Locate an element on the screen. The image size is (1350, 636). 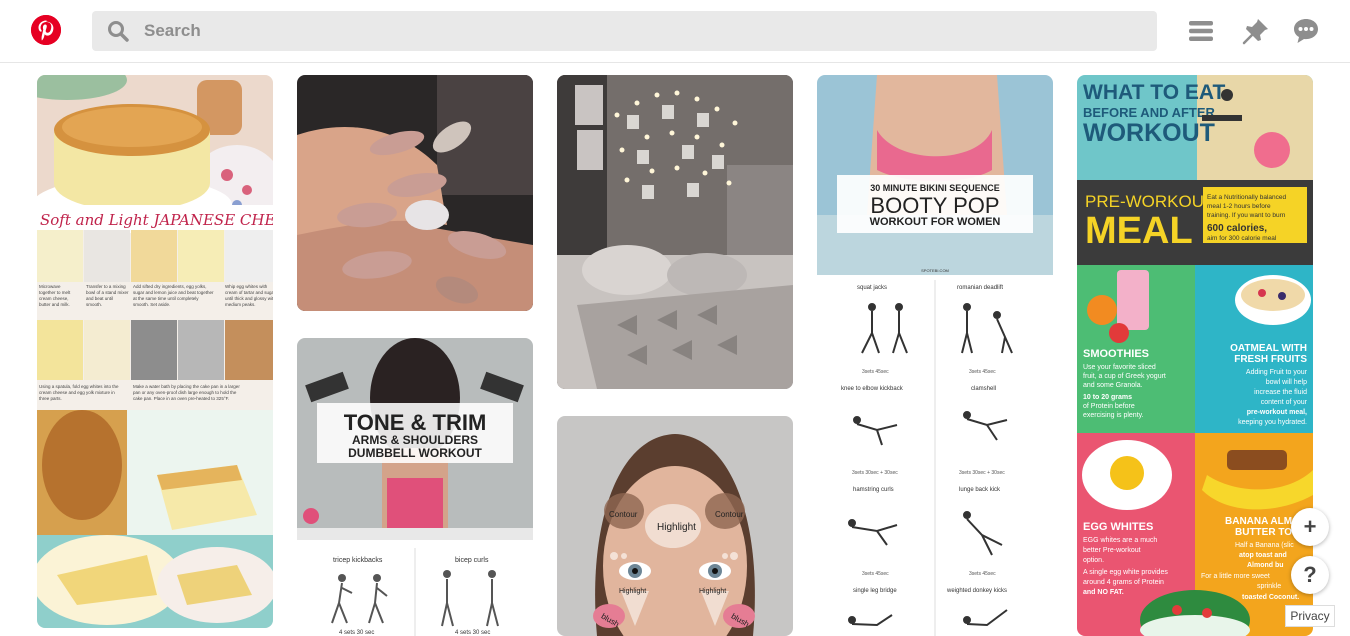
reps-tricep: 4 sets 30 sec is located at coordinates (356, 633).